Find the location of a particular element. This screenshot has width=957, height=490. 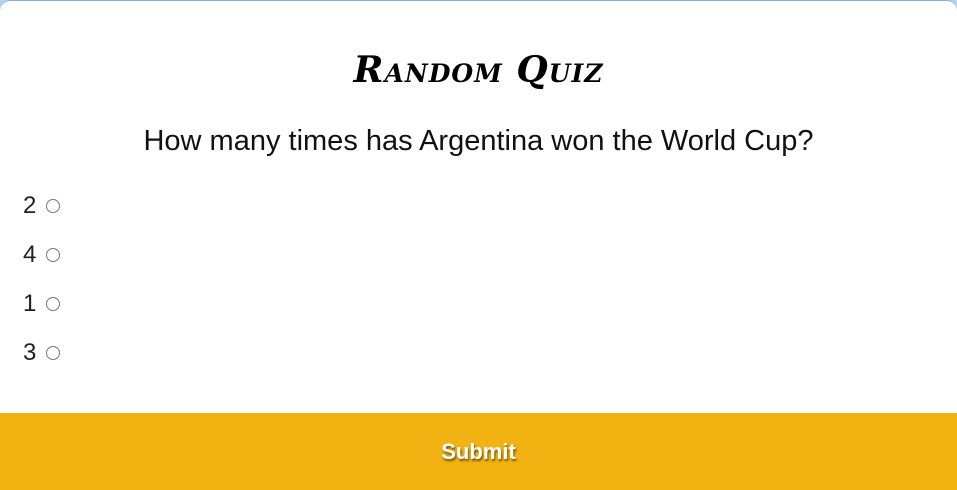

answer-label: 3 is located at coordinates (30, 352).